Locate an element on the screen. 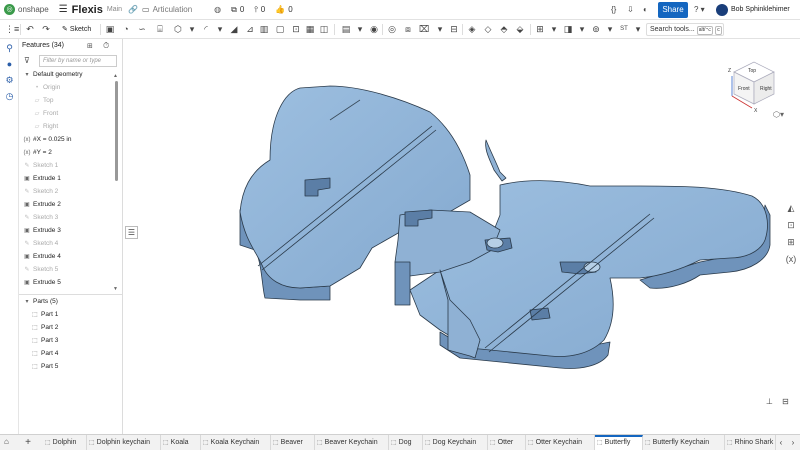 The width and height of the screenshot is (800, 450). view-list-icon: ☰ is located at coordinates (131, 232).